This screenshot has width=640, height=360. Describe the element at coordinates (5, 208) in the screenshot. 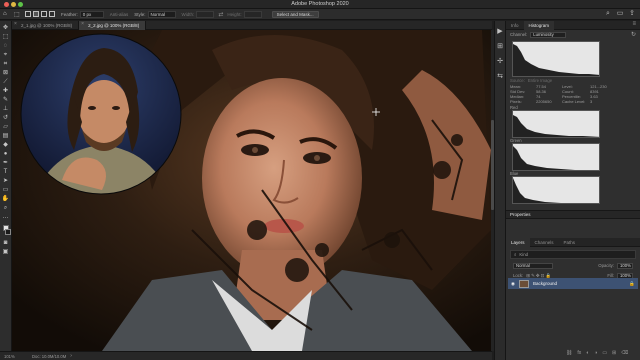

I see `zoom-tool-icon: ⌕` at that location.